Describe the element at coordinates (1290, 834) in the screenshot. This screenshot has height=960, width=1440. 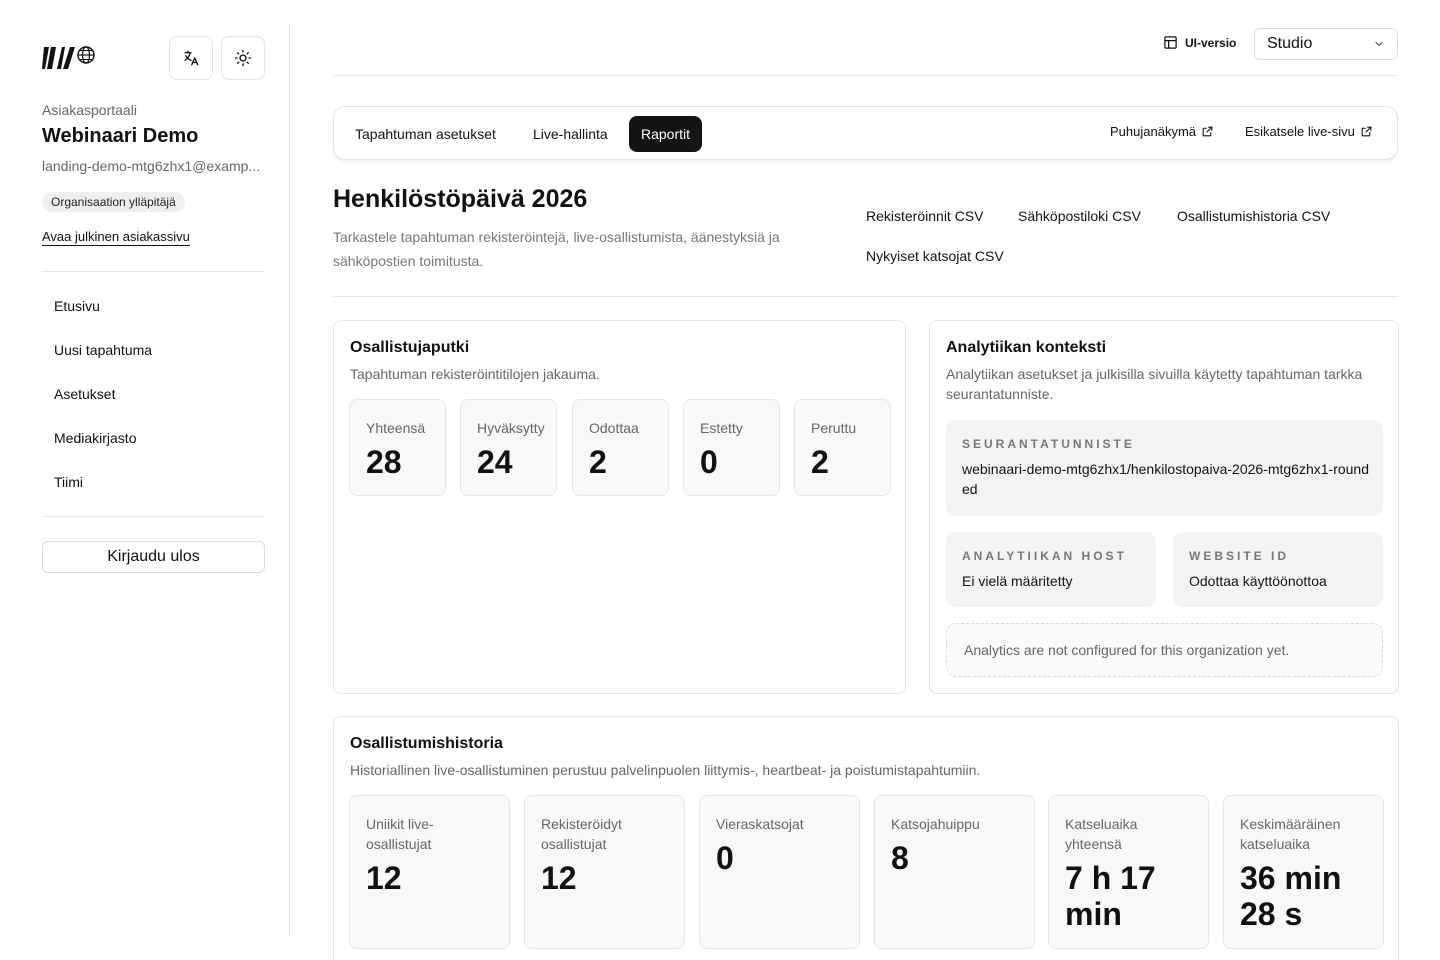
I see `stat-label: Keskimääräinen katseluaika` at that location.